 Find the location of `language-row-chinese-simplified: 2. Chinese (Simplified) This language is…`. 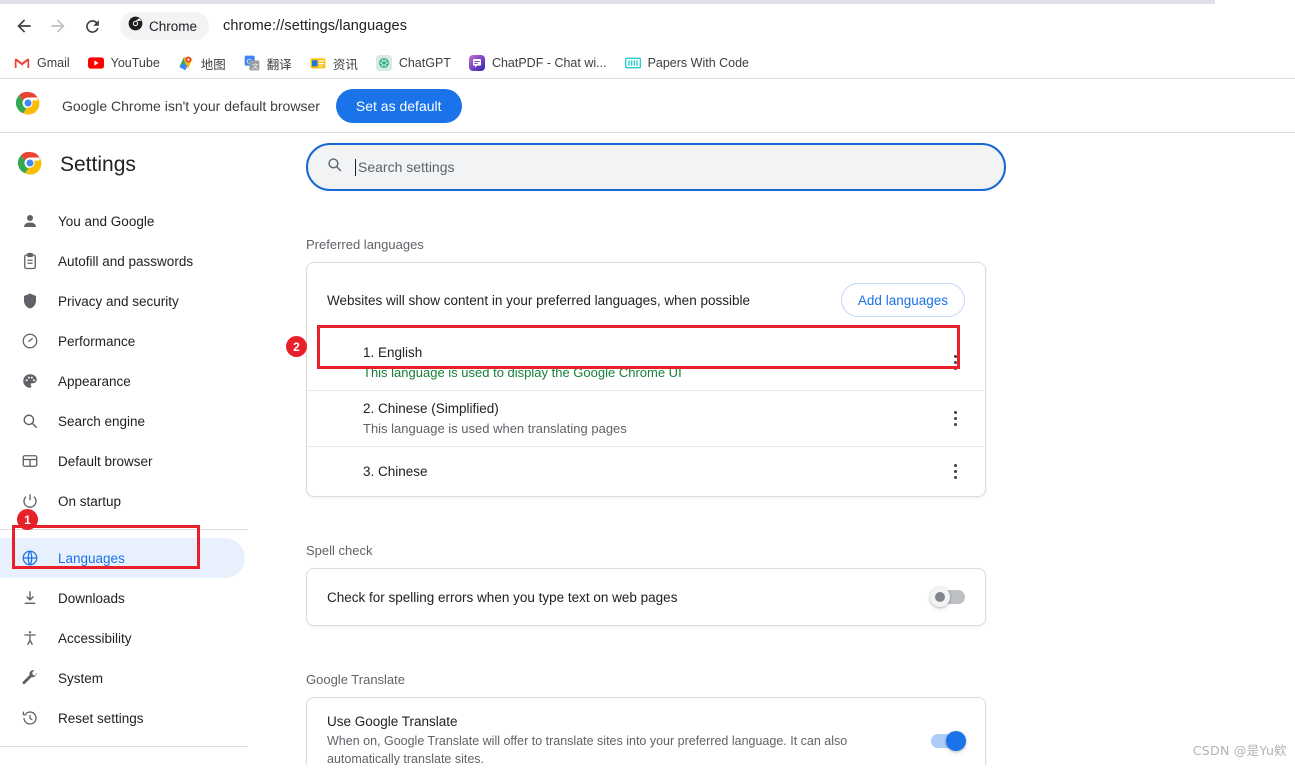

language-row-chinese-simplified: 2. Chinese (Simplified) This language is… is located at coordinates (646, 418).